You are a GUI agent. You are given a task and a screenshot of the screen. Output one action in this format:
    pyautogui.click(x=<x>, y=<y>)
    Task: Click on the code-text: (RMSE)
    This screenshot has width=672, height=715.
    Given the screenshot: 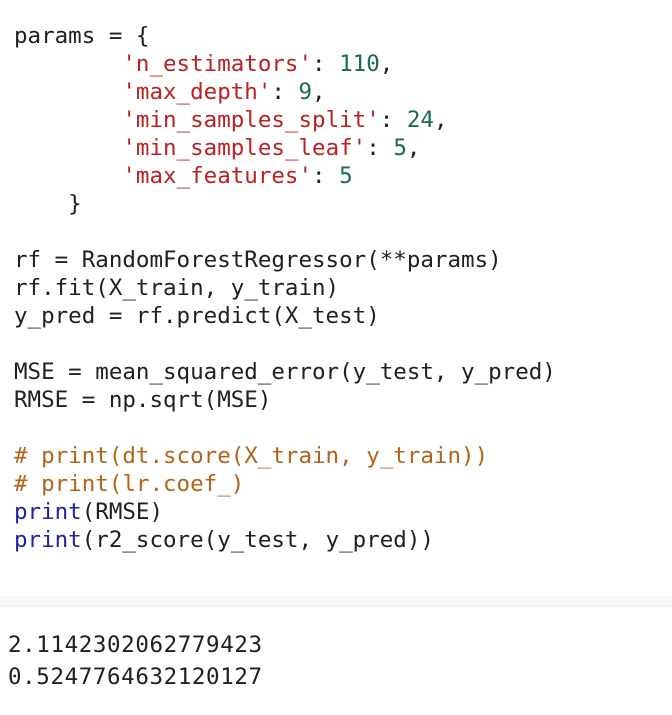 What is the action you would take?
    pyautogui.click(x=122, y=512)
    